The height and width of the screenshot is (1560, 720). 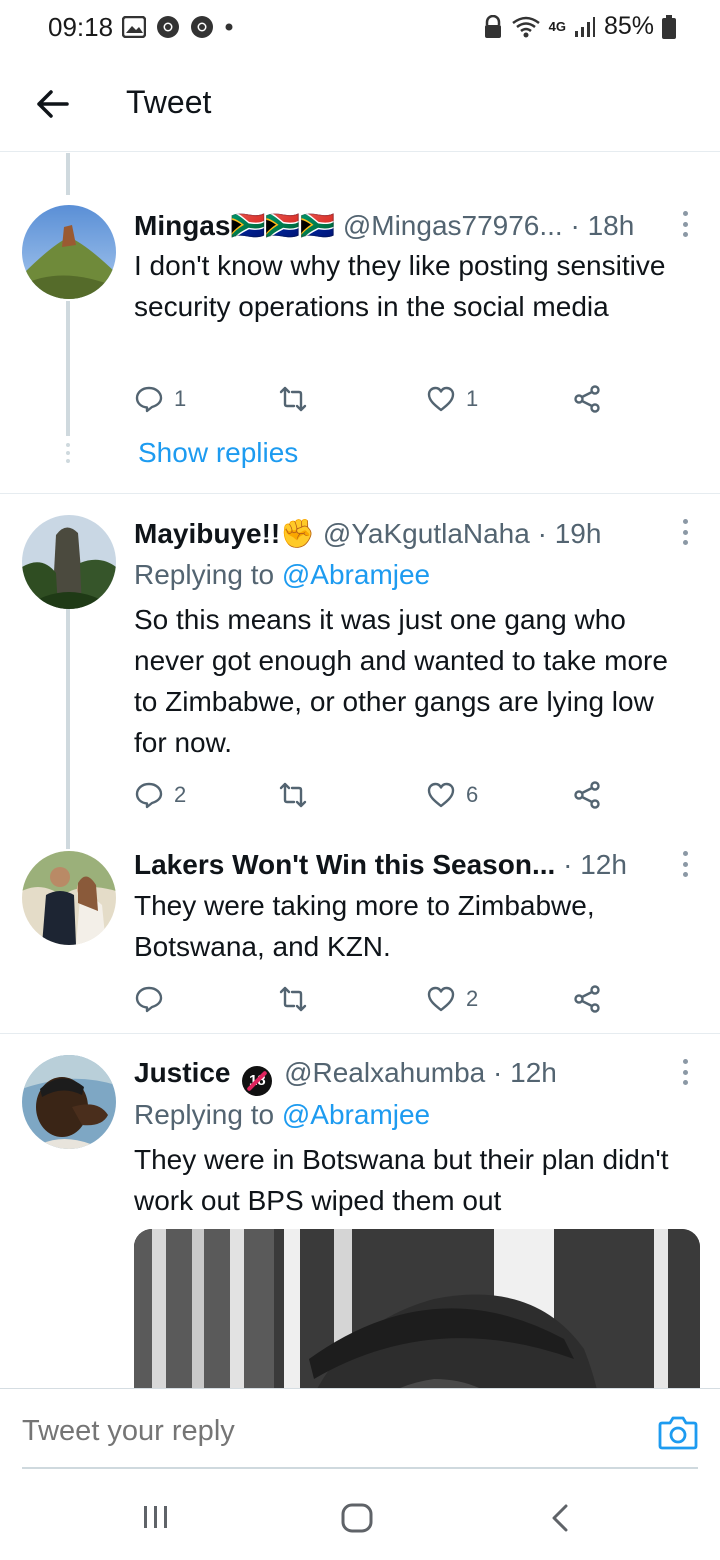 I want to click on tweet-header: Lakers Won't Win this Season... · 12h, so click(x=405, y=865).